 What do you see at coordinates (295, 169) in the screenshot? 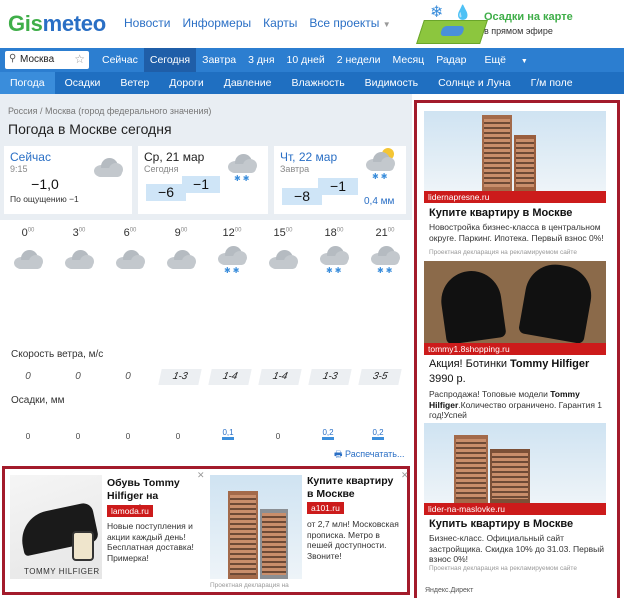
I see `tomorrow-label: Завтра` at bounding box center [295, 169].